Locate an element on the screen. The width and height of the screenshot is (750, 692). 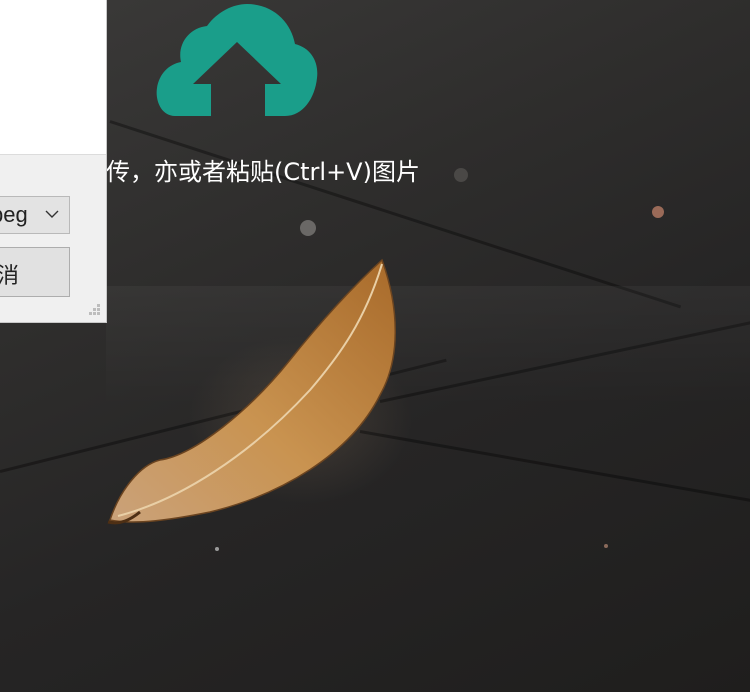
file-type-label: peg is located at coordinates (14, 214).